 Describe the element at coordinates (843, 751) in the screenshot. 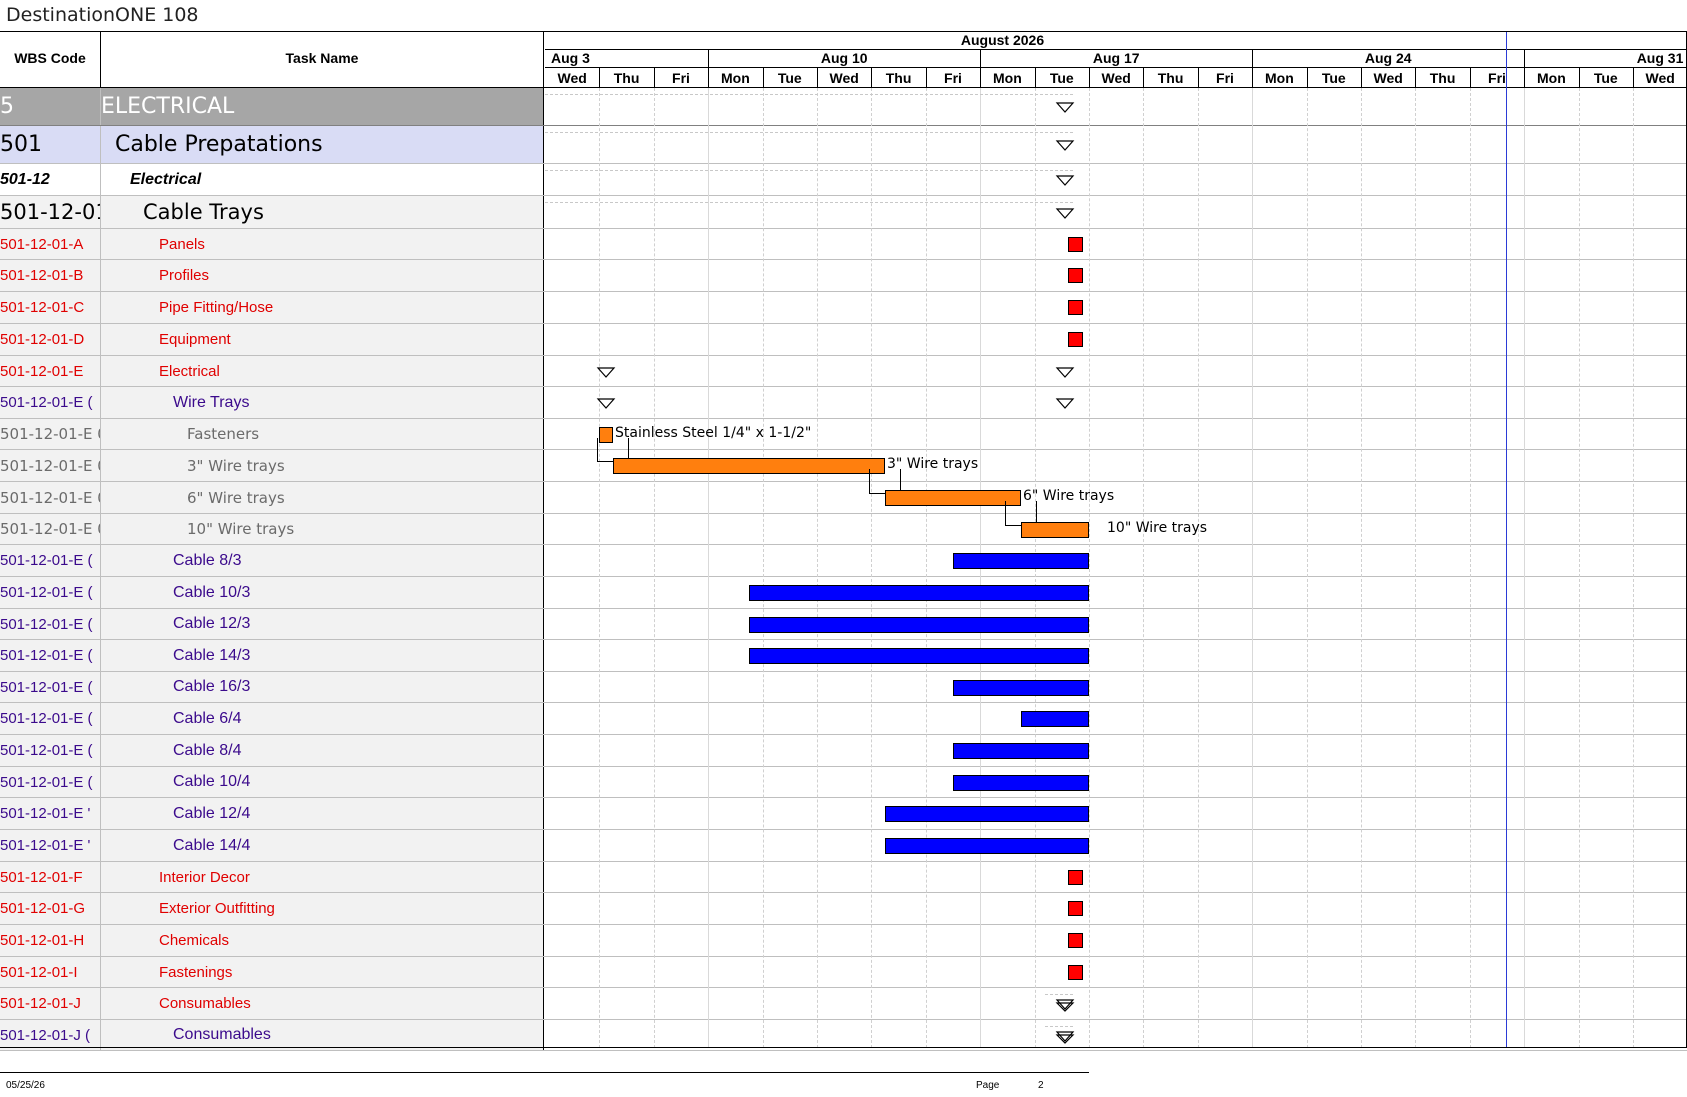

I see `table-row: 501-12-01-E (Cable 8/4` at that location.